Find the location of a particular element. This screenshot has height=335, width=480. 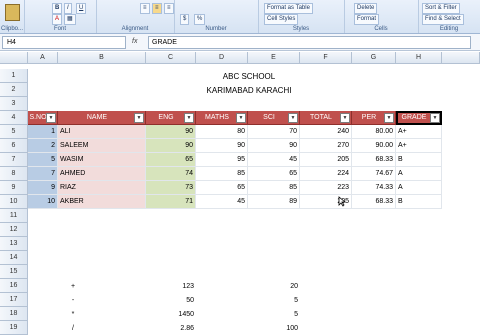

column-header-e: E is located at coordinates (274, 58).